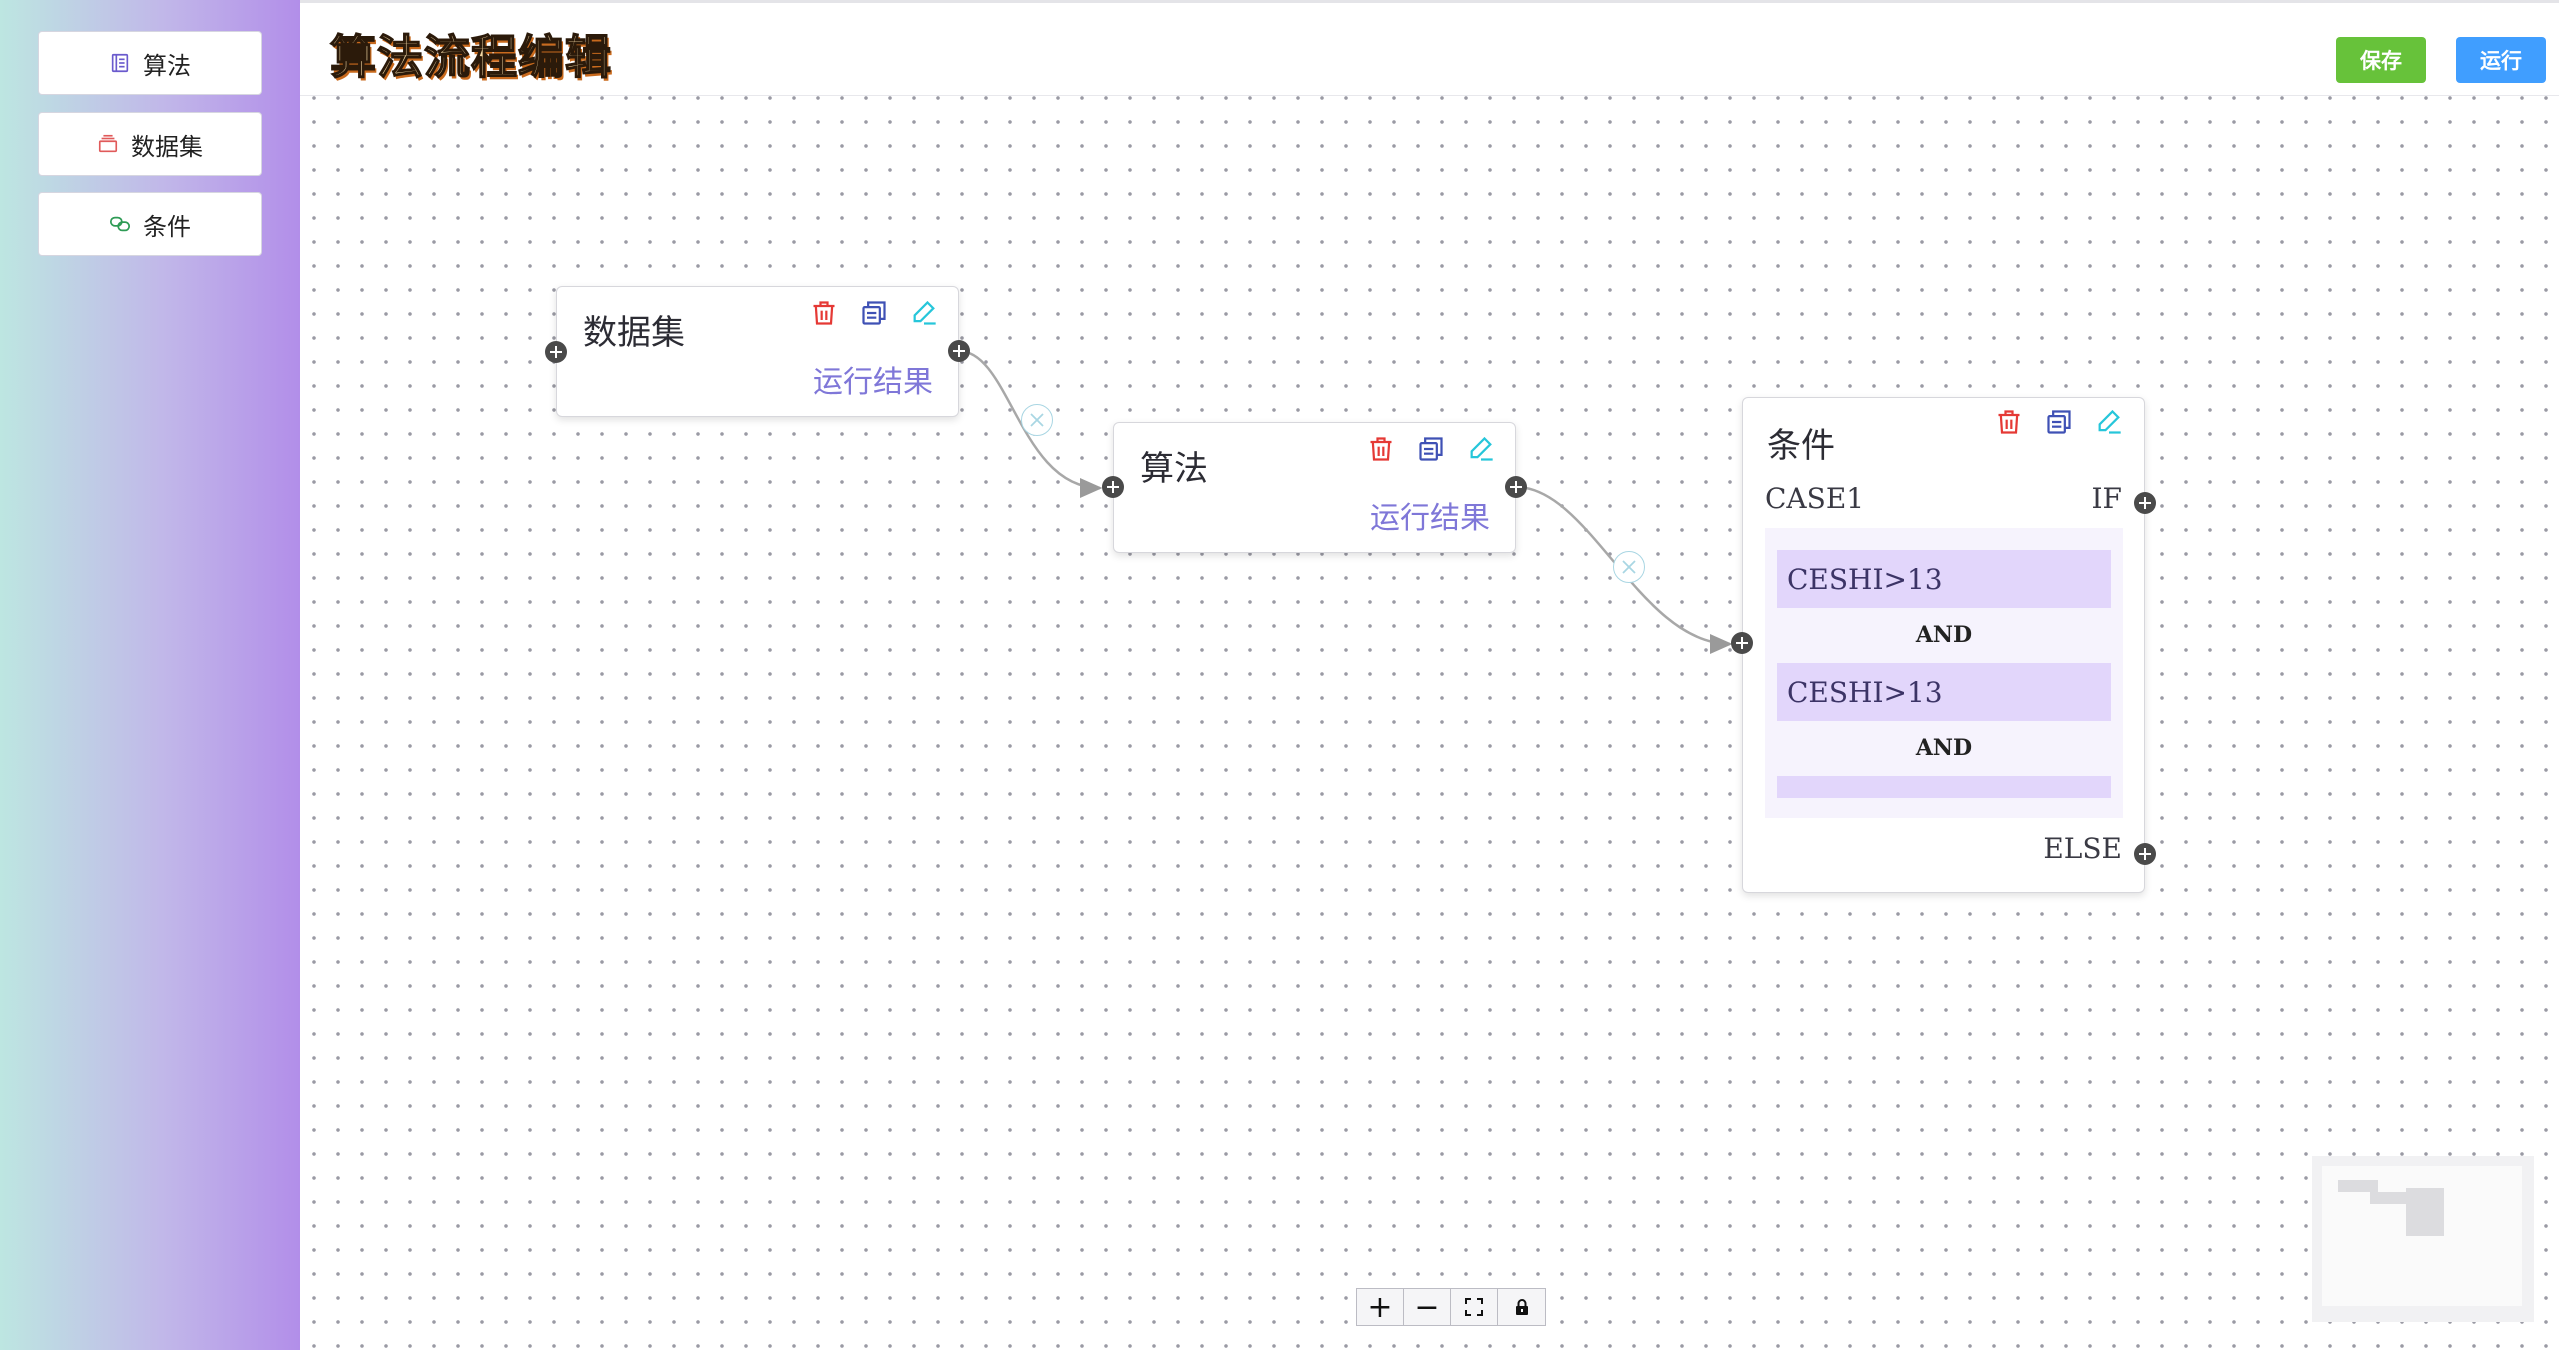 This screenshot has width=2559, height=1350. What do you see at coordinates (2145, 854) in the screenshot?
I see `else-output-port` at bounding box center [2145, 854].